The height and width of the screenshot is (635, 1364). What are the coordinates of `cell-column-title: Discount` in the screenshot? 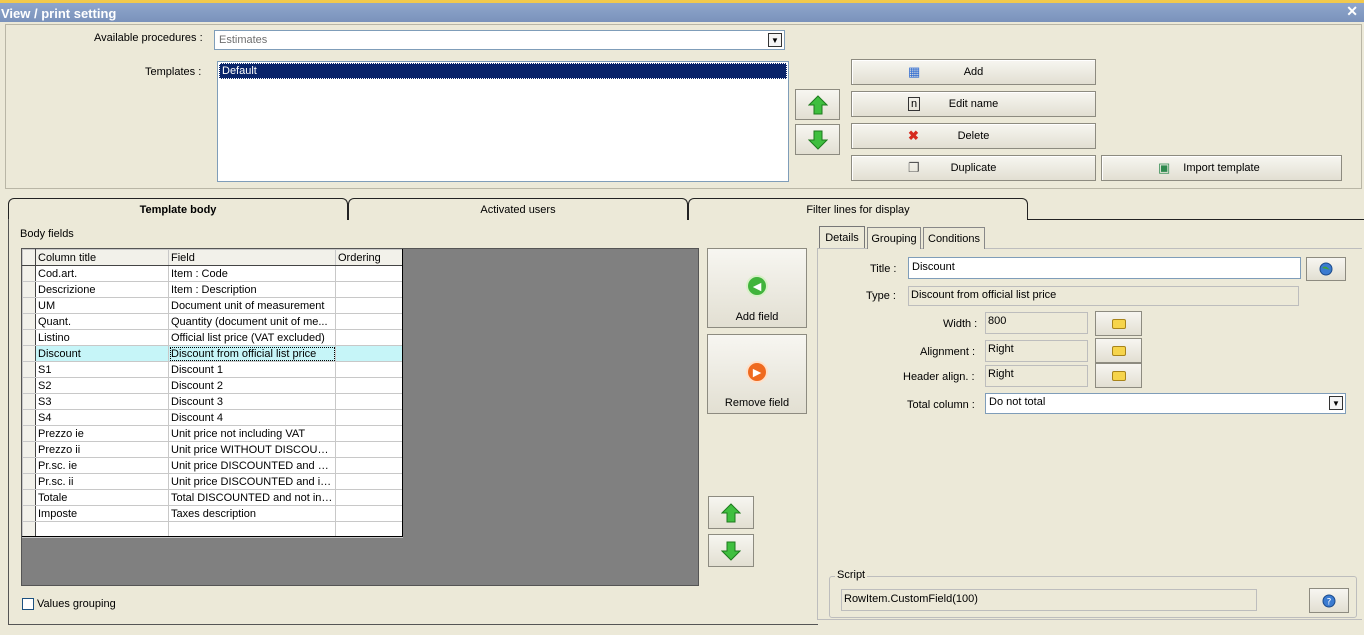 It's located at (102, 353).